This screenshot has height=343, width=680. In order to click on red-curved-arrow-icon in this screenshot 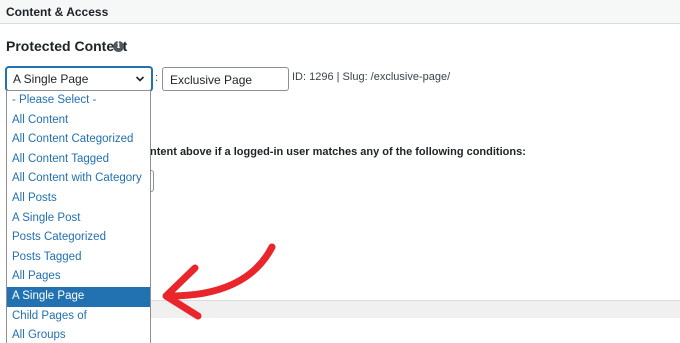, I will do `click(219, 281)`.